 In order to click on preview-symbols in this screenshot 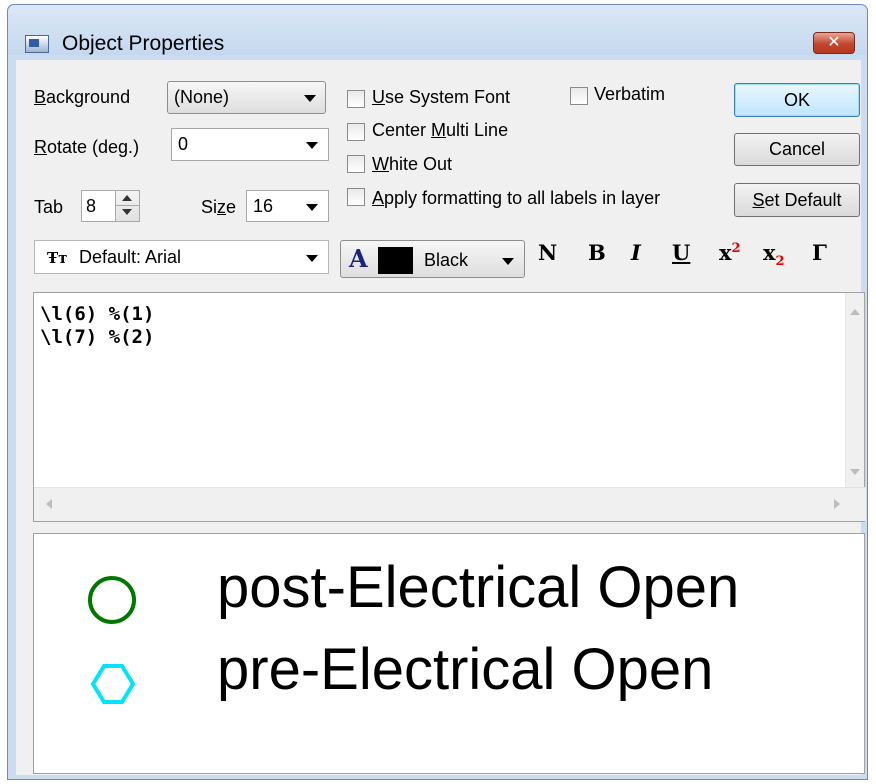, I will do `click(112, 640)`.